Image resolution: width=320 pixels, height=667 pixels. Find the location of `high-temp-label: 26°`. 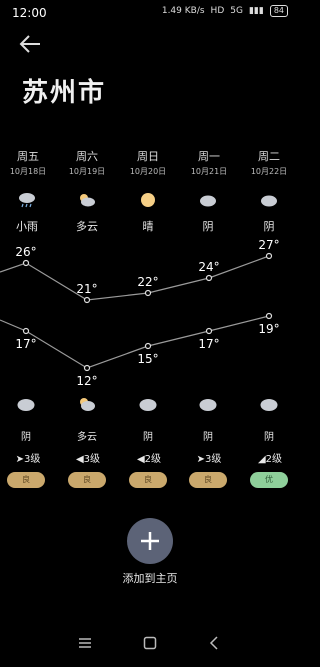

high-temp-label: 26° is located at coordinates (25, 252).